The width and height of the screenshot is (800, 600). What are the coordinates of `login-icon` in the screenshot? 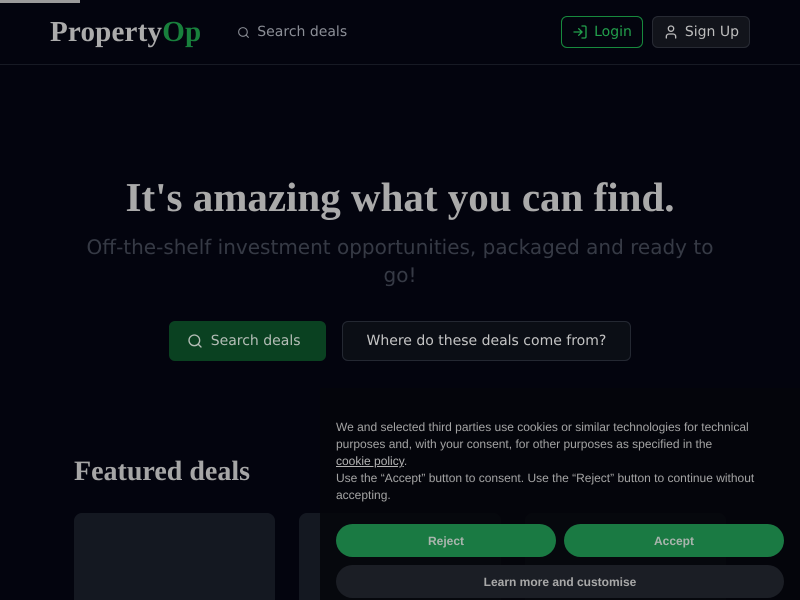 It's located at (580, 32).